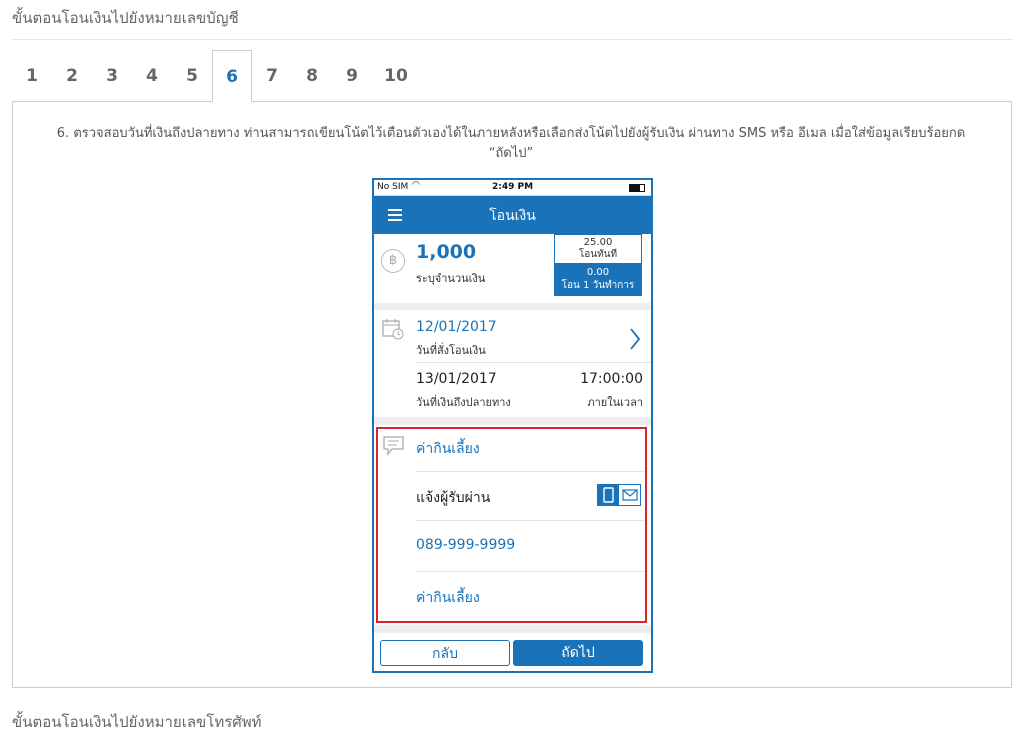 This screenshot has width=1025, height=734. What do you see at coordinates (615, 402) in the screenshot?
I see `arrive-time-label: ภายในเวลา` at bounding box center [615, 402].